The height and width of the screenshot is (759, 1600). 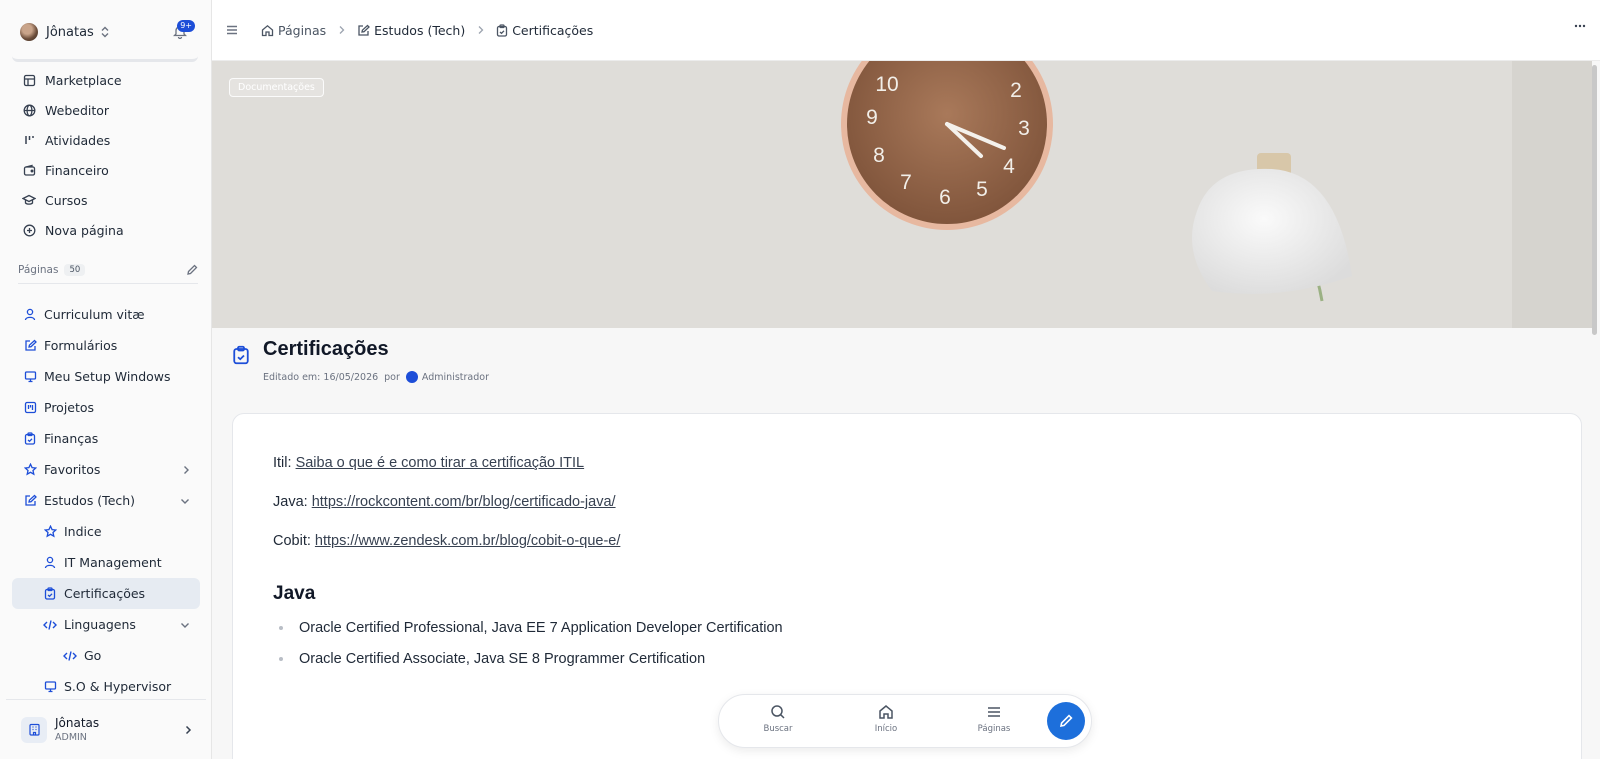 What do you see at coordinates (411, 377) in the screenshot?
I see `author-avatar` at bounding box center [411, 377].